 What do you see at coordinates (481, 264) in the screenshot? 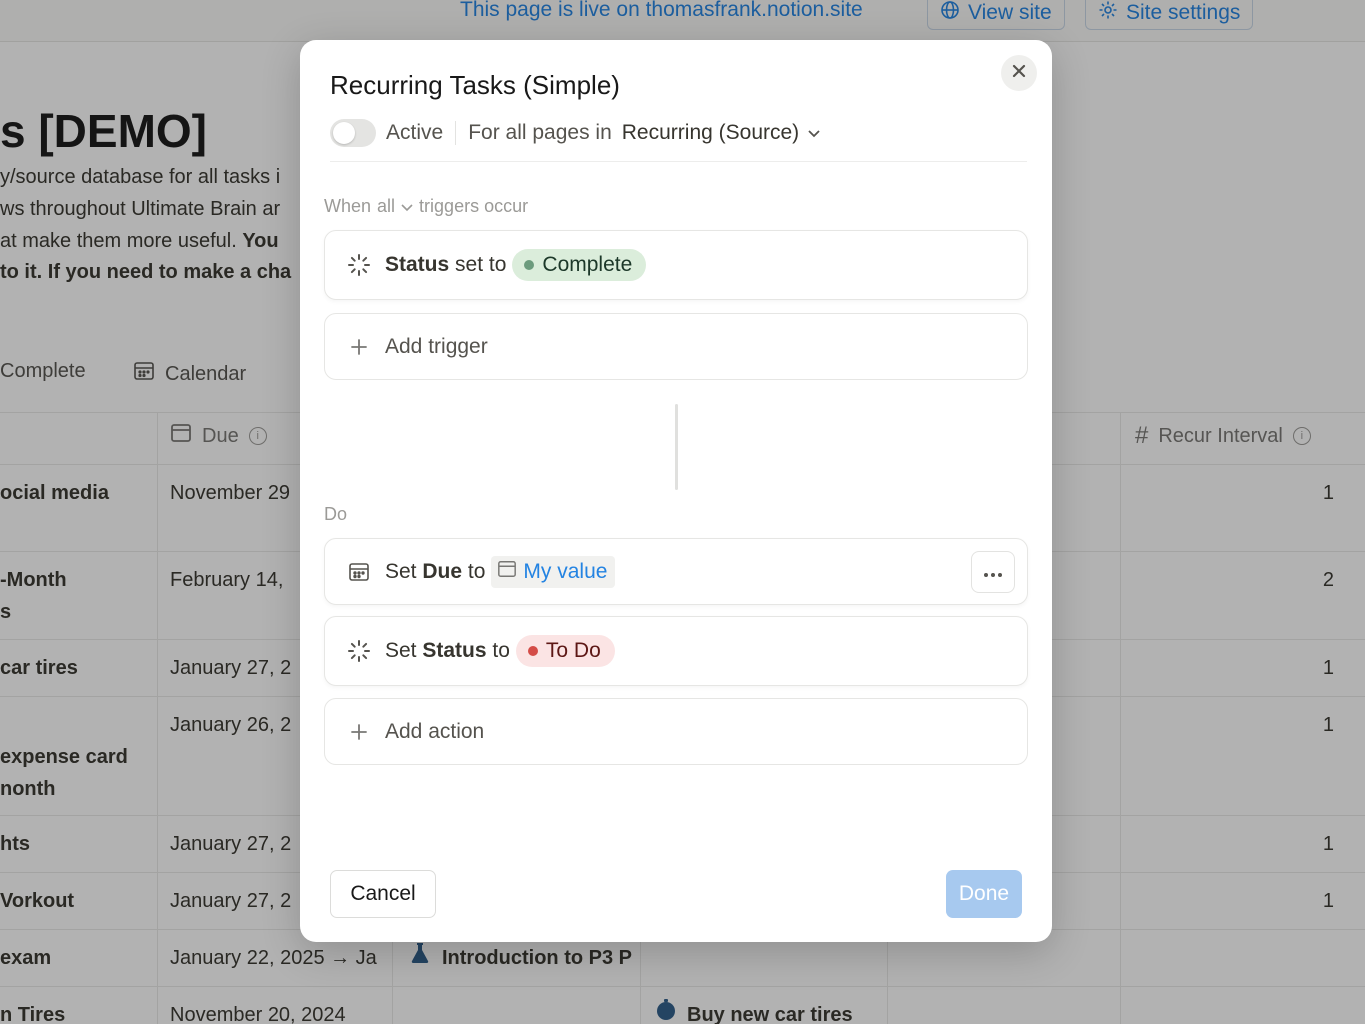
I see `trigger-verb: set to` at bounding box center [481, 264].